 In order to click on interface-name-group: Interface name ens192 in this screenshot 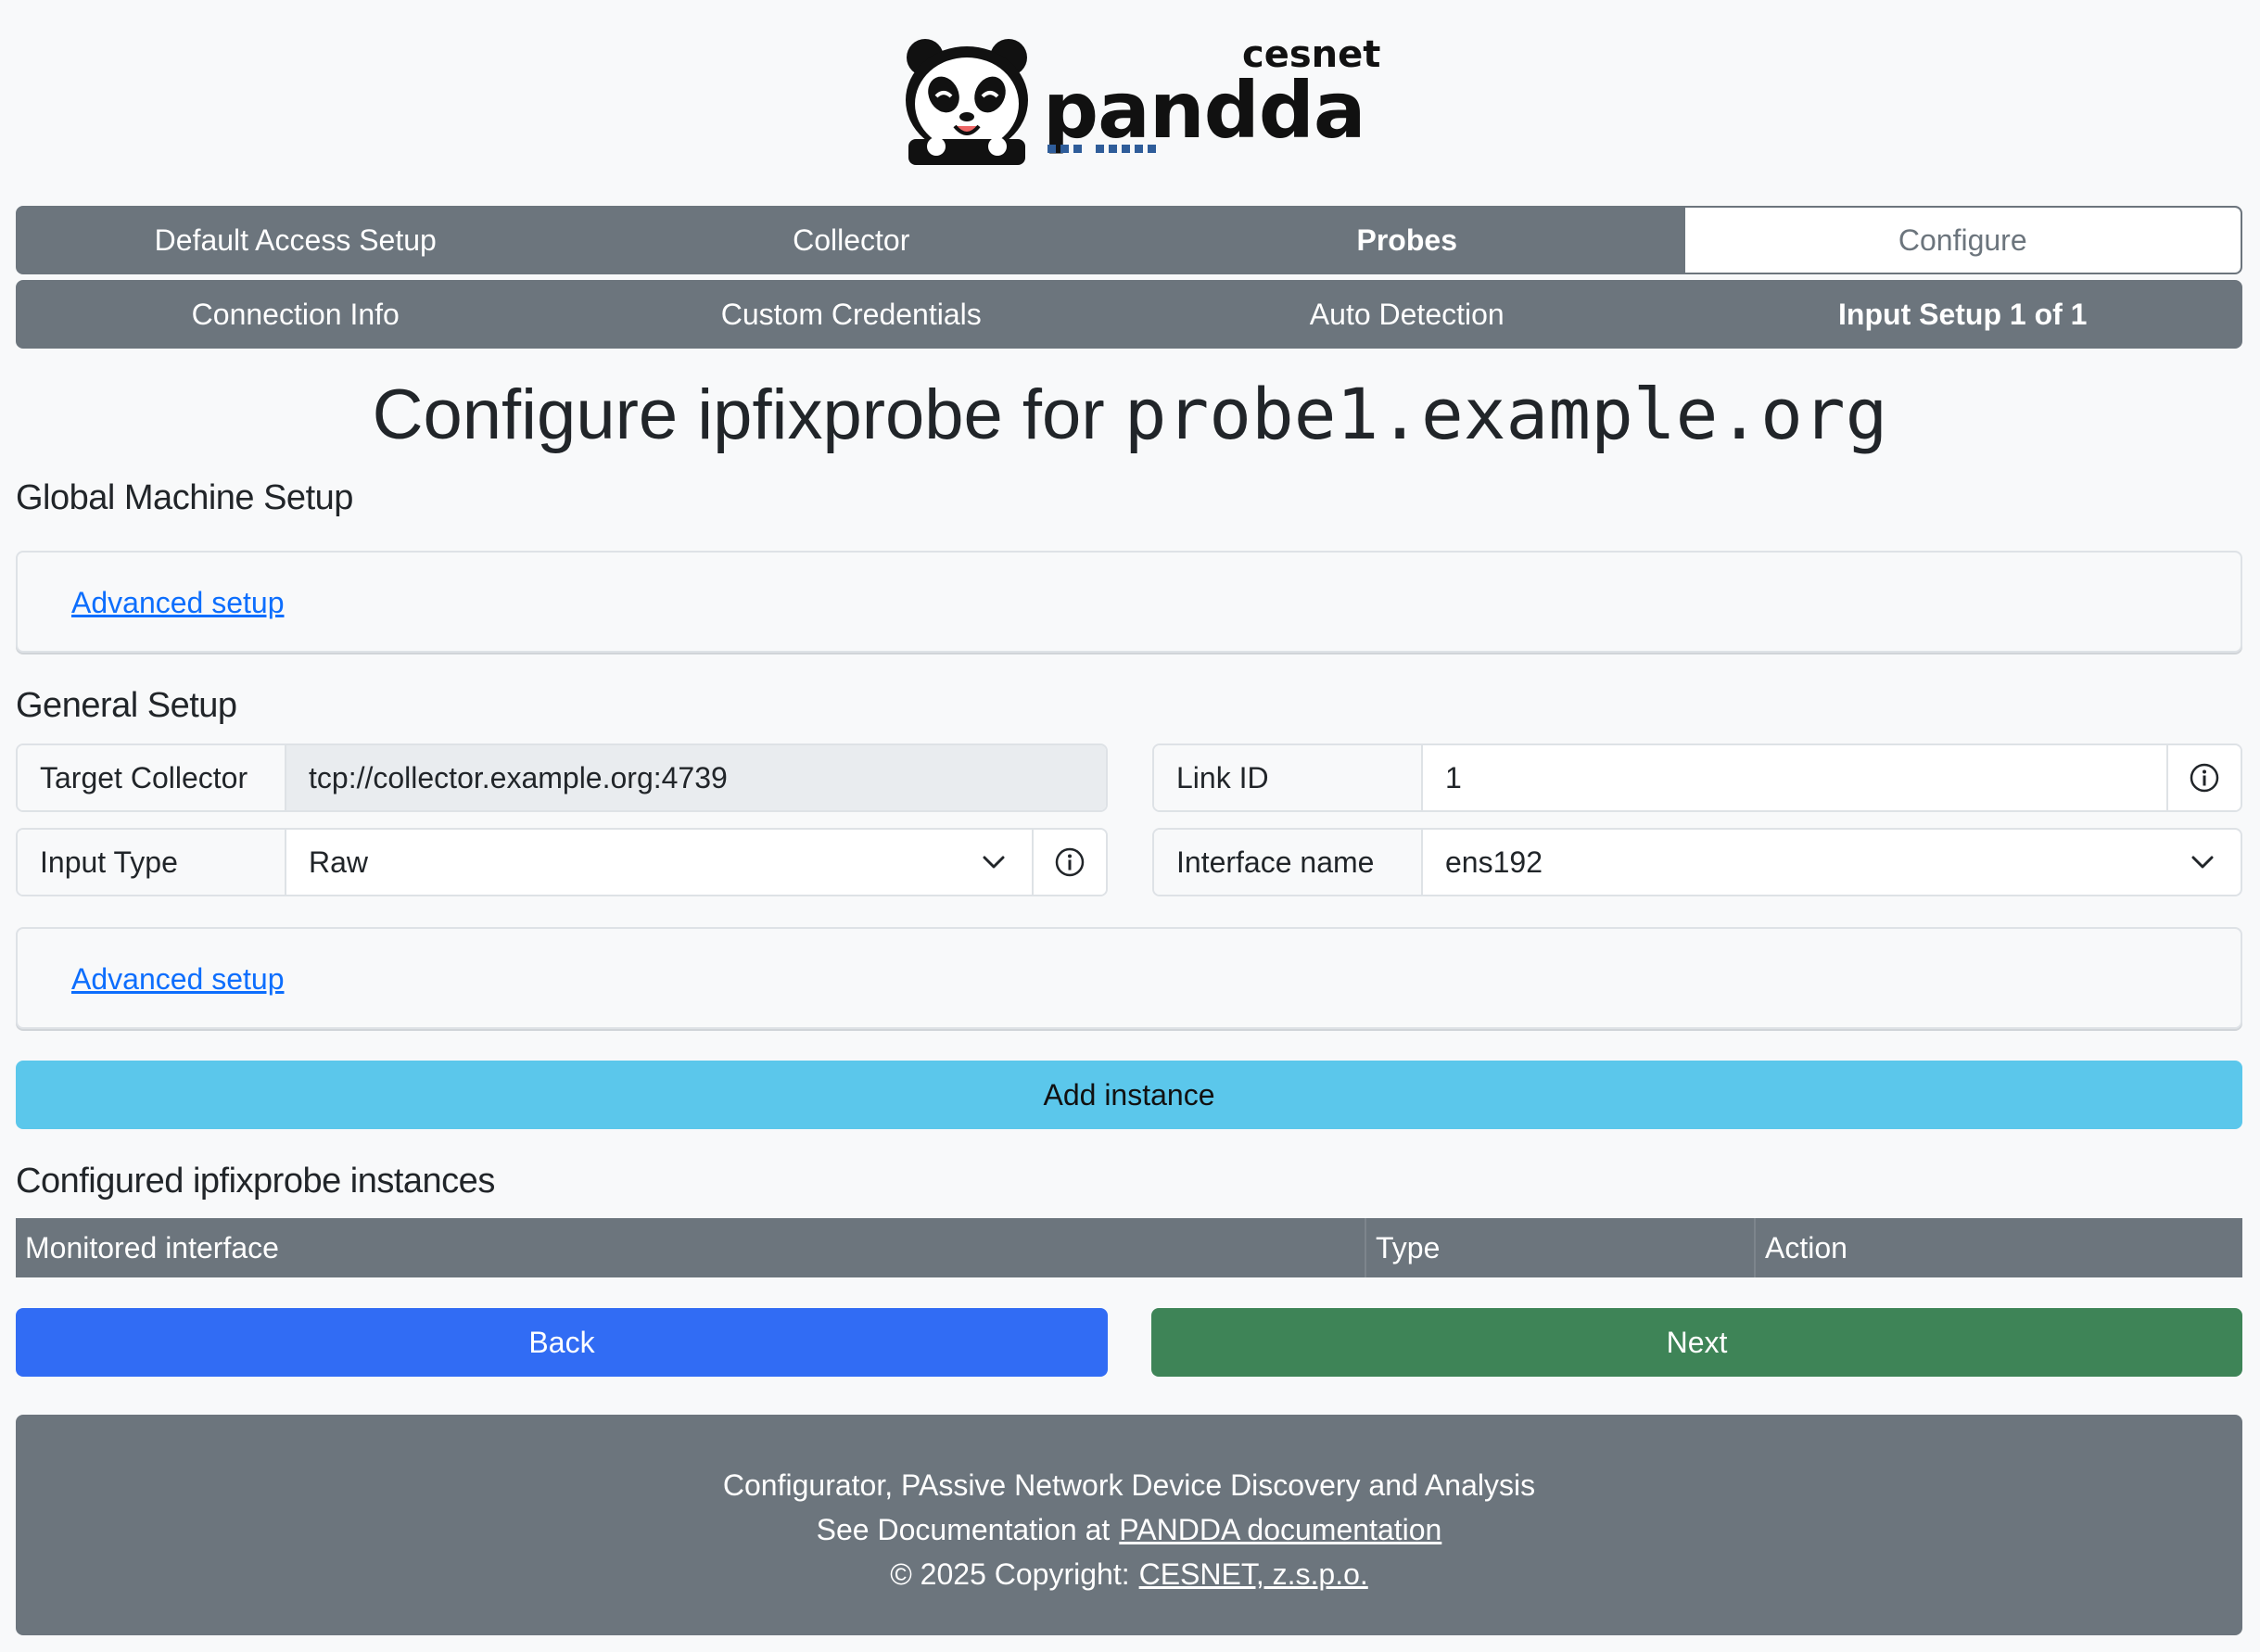, I will do `click(1697, 862)`.